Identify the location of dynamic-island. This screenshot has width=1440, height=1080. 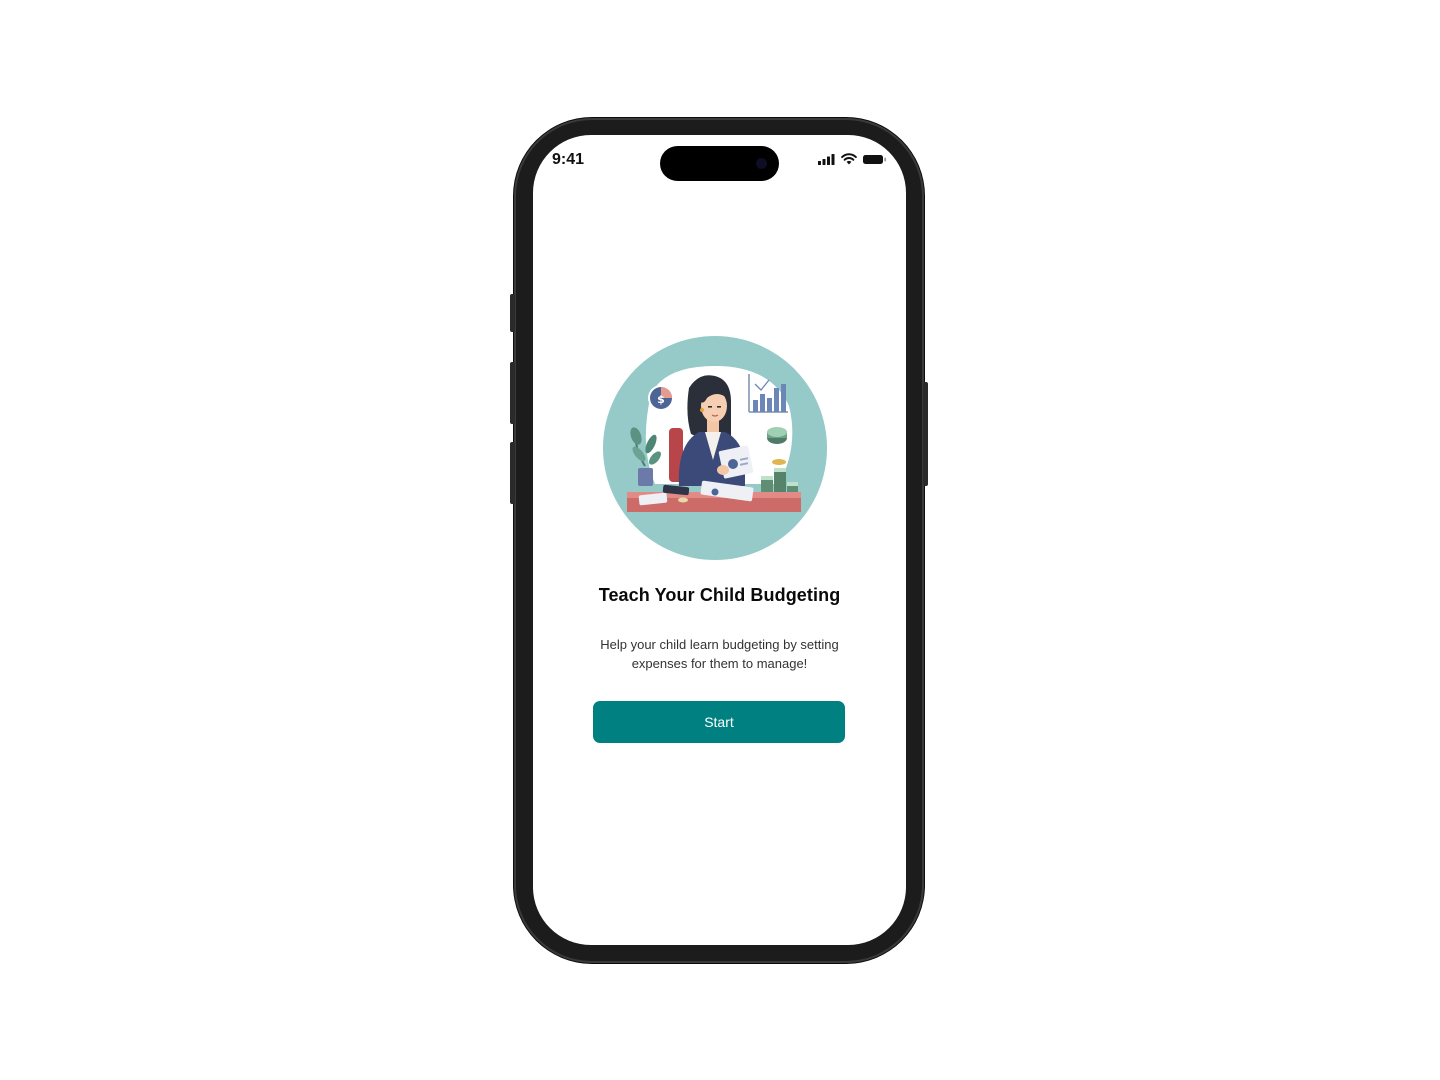
(719, 163).